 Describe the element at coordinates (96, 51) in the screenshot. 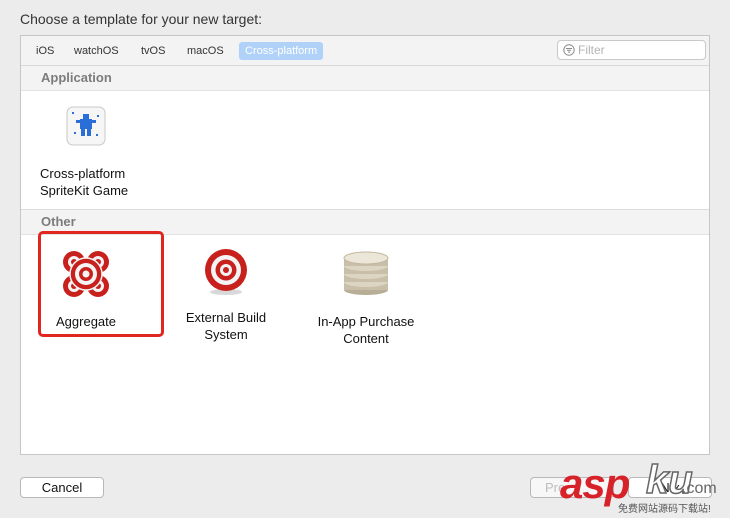

I see `tab-watchos: watchOS` at that location.